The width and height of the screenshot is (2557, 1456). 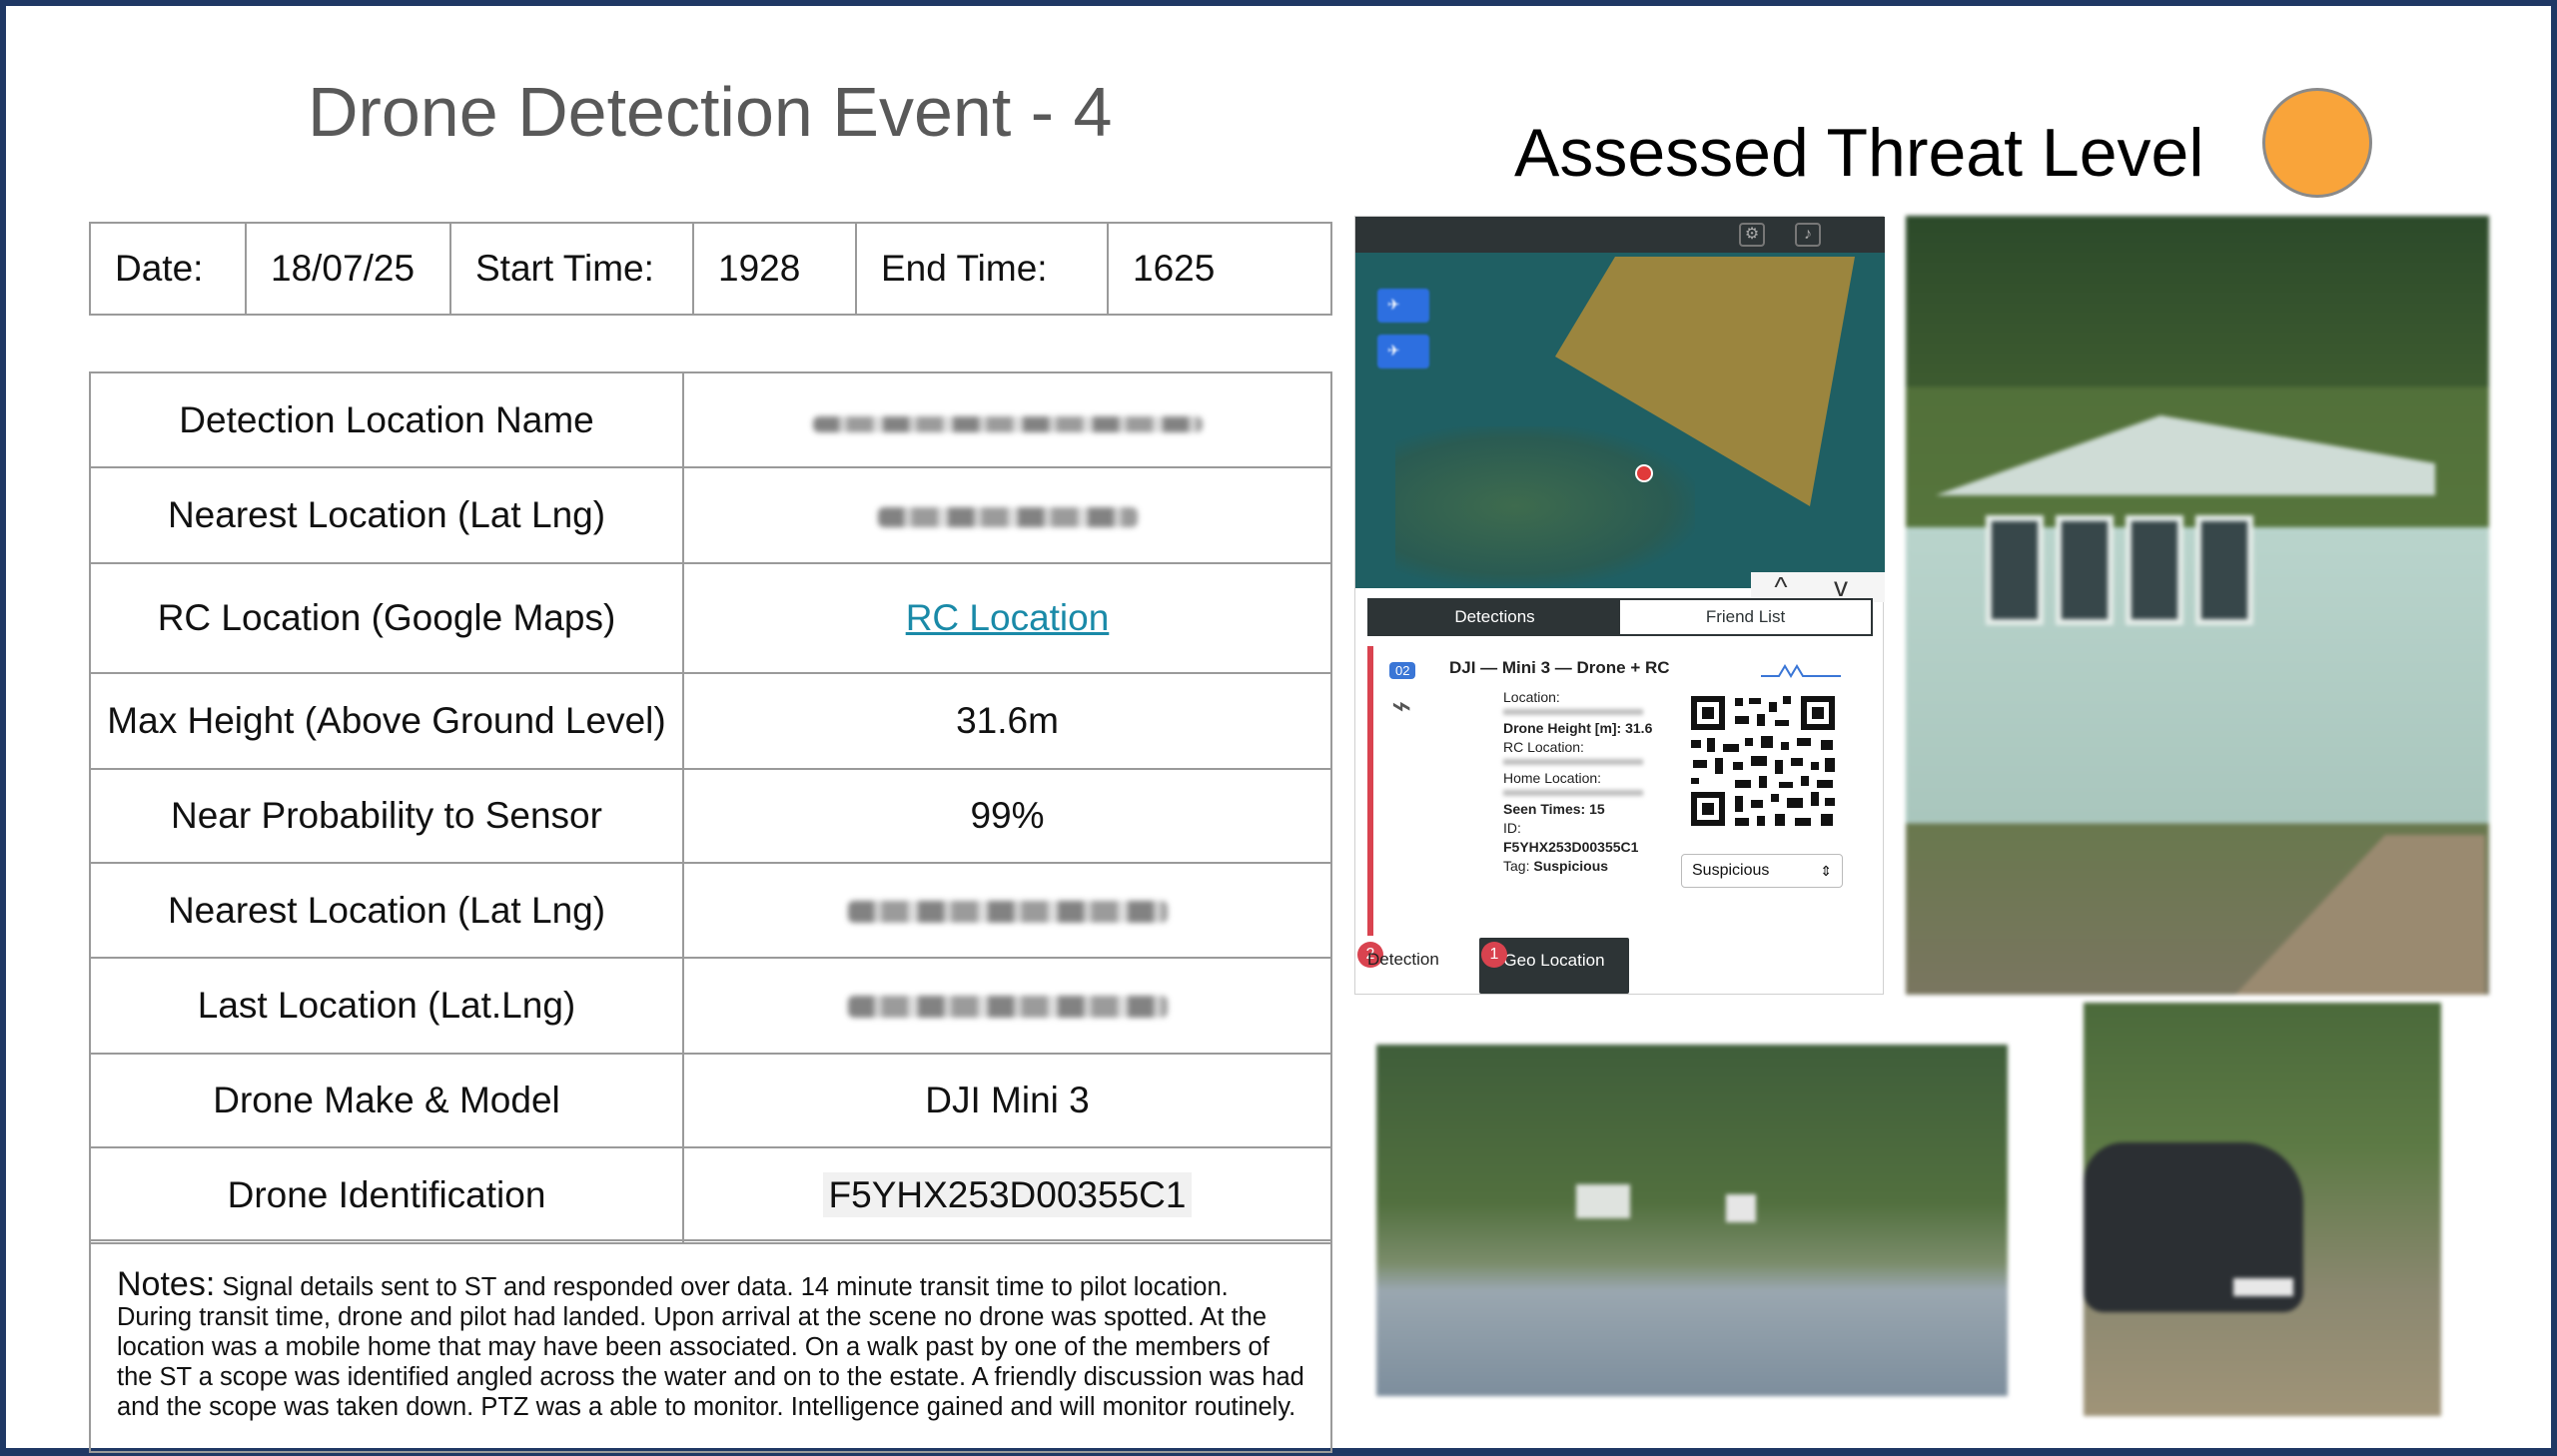 I want to click on notes-label: Notes:, so click(x=166, y=1284).